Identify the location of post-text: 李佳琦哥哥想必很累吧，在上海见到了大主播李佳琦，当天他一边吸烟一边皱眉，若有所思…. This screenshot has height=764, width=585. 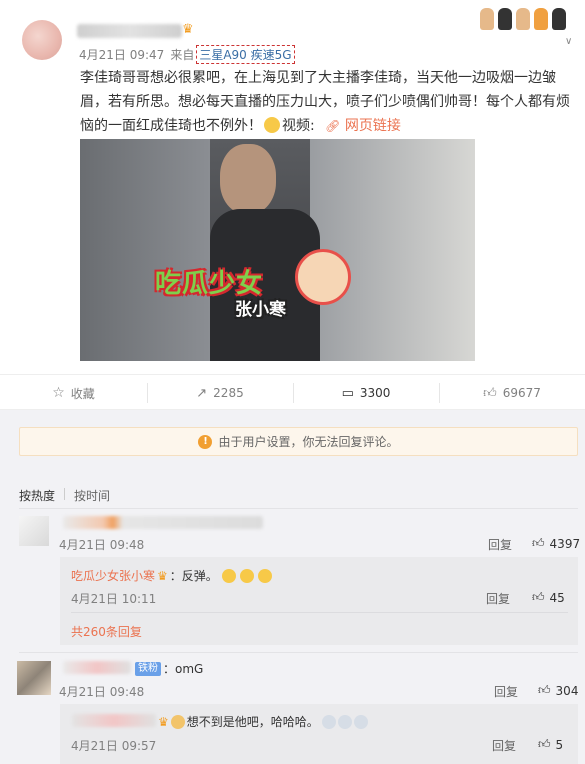
(327, 102).